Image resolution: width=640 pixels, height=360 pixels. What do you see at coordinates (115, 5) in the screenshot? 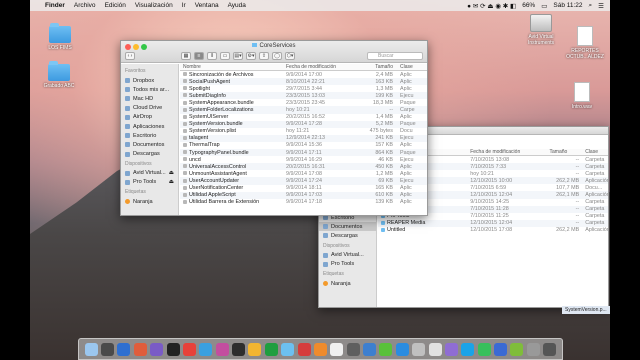
I see `menu-edicion: Edición` at bounding box center [115, 5].